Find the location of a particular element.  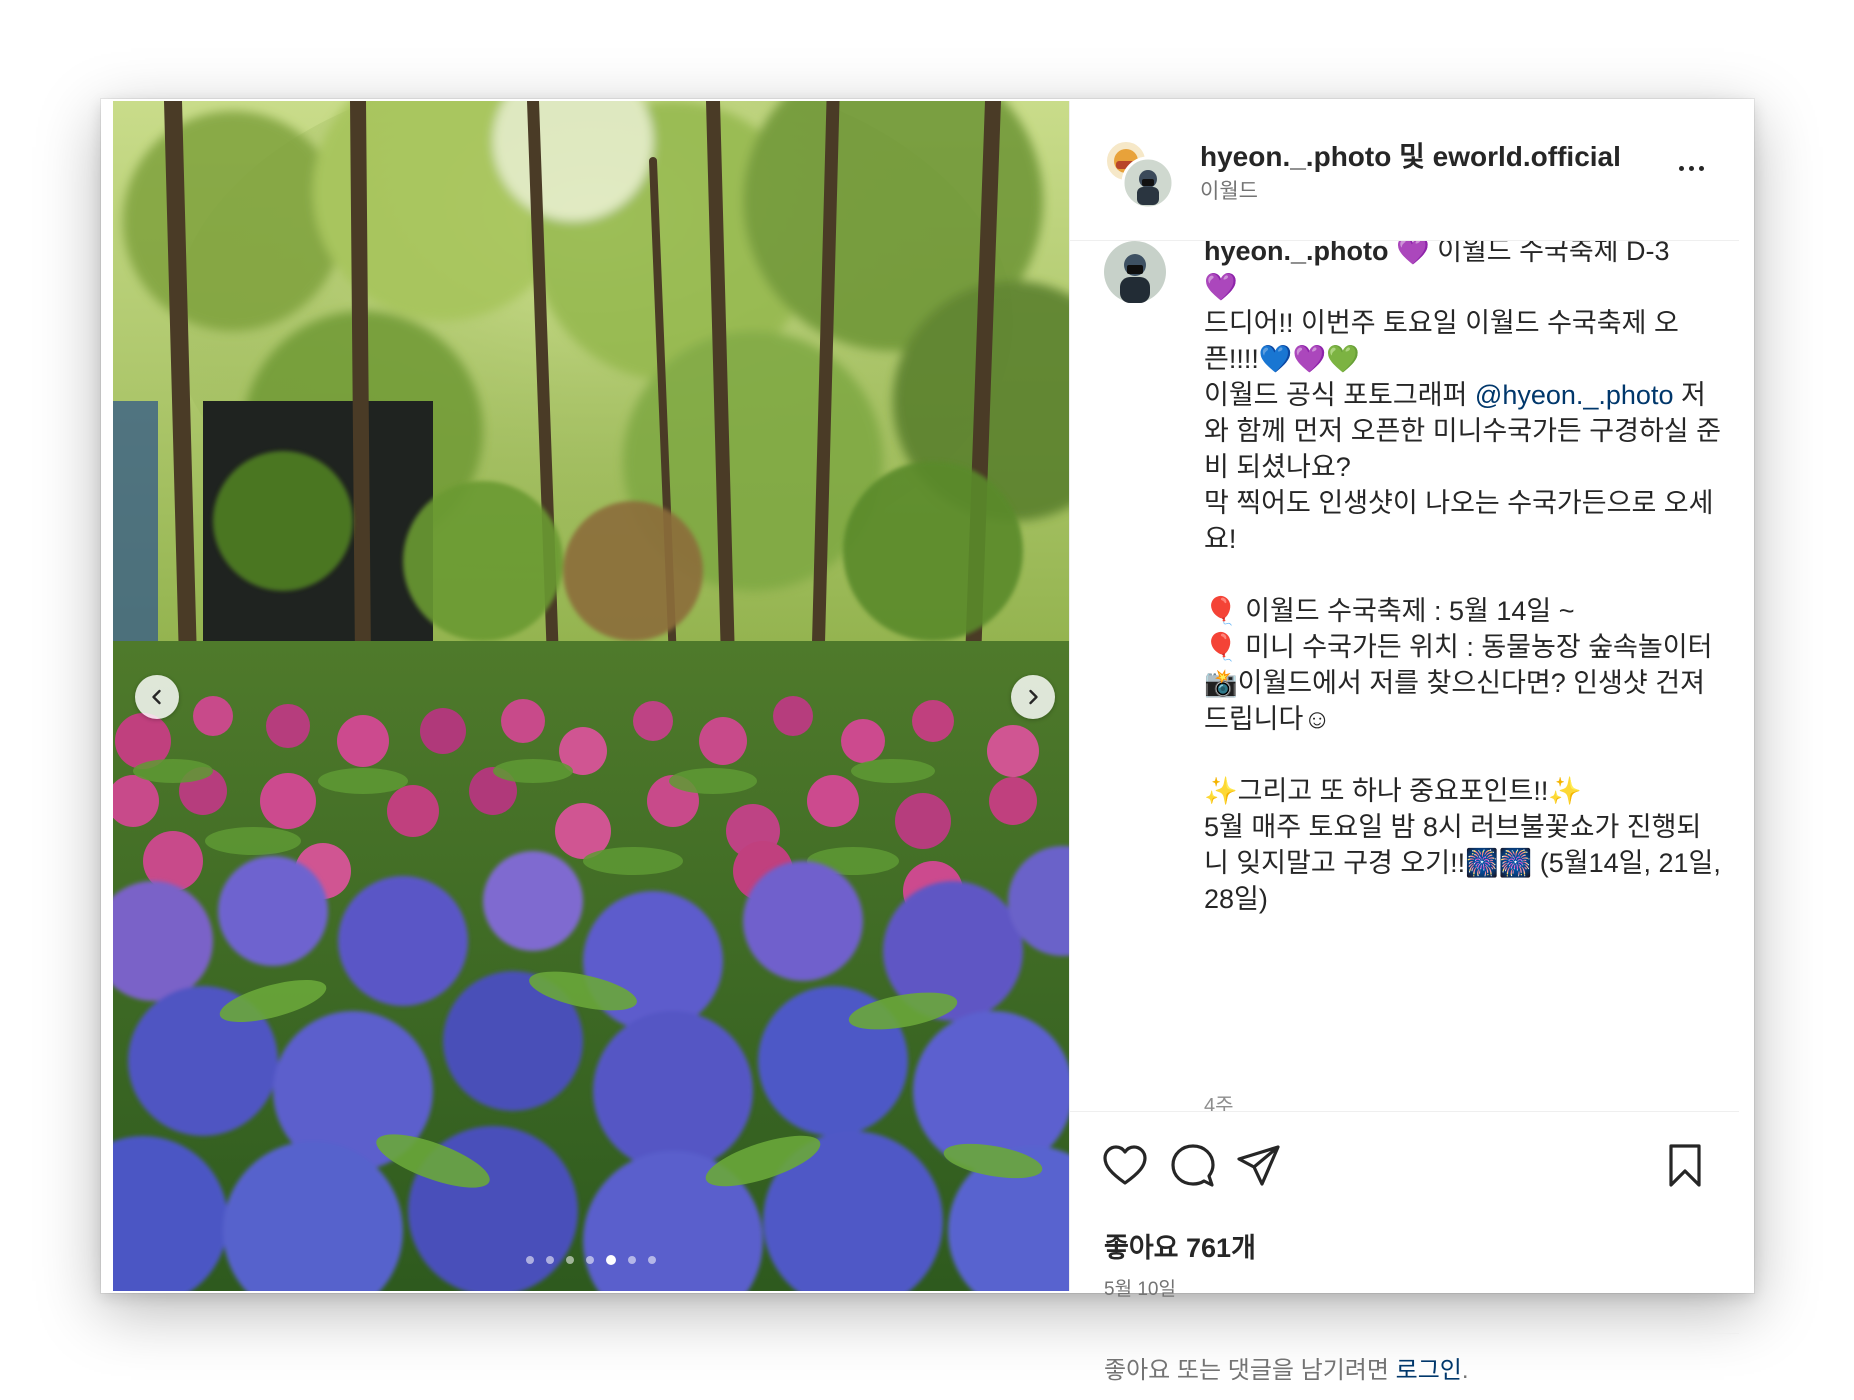

caption-text: 28일) is located at coordinates (1236, 899).